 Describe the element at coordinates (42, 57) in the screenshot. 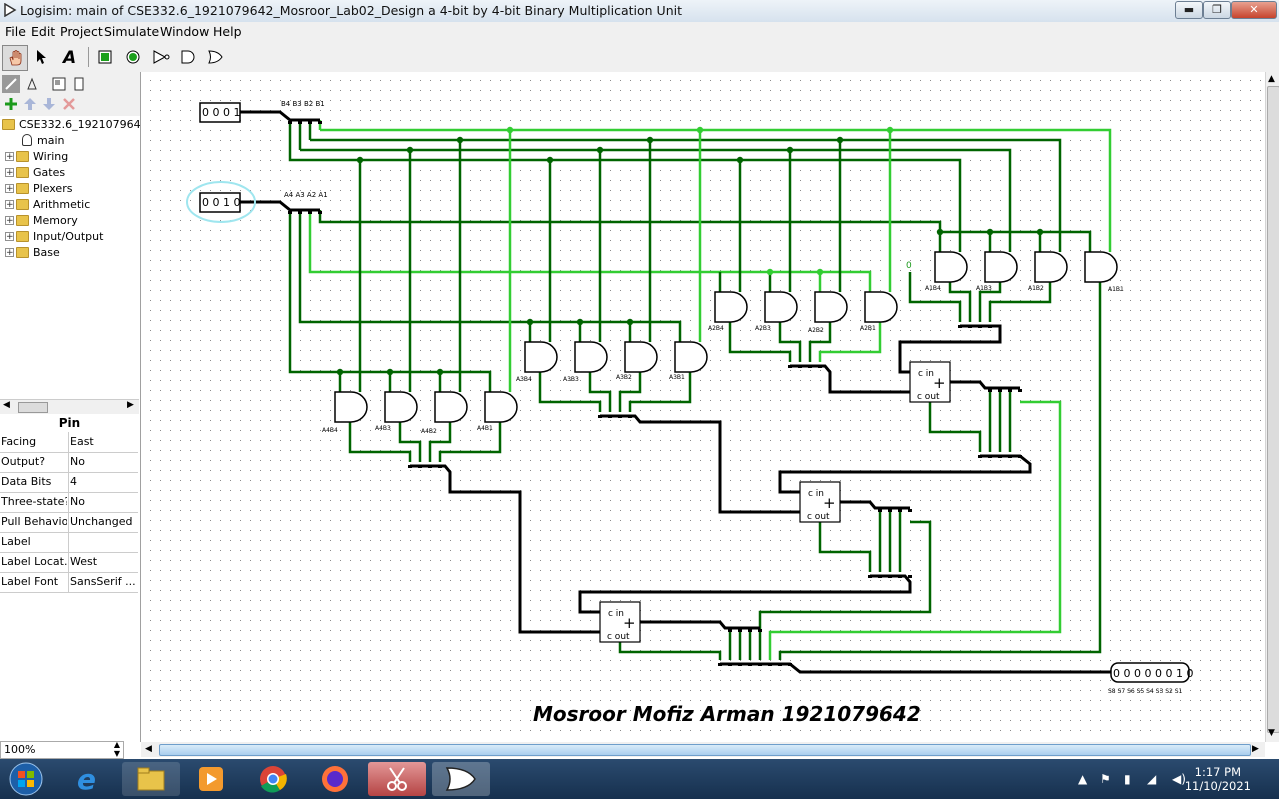

I see `select-arrow-icon` at that location.